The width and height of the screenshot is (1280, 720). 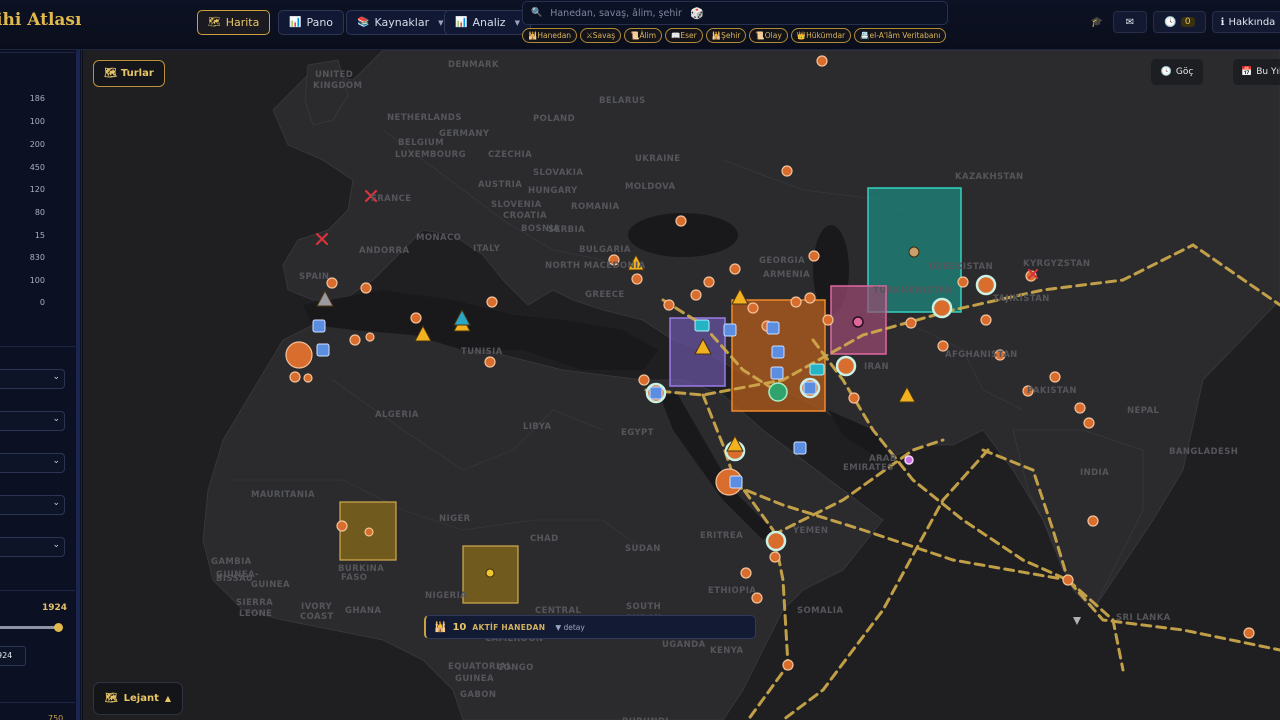 I want to click on this-year-button: 📅 Bu Yıl, so click(x=1256, y=72).